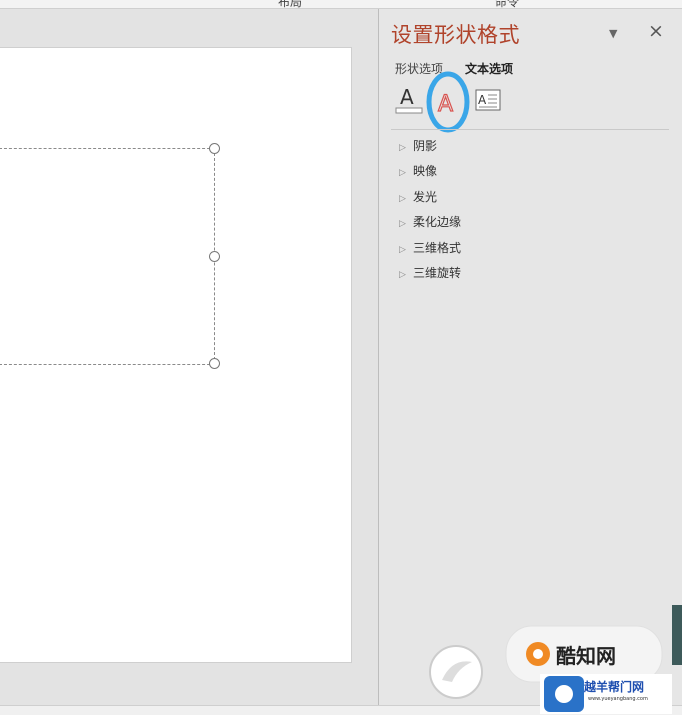  I want to click on section-reflection: ▷ 映像, so click(418, 170).